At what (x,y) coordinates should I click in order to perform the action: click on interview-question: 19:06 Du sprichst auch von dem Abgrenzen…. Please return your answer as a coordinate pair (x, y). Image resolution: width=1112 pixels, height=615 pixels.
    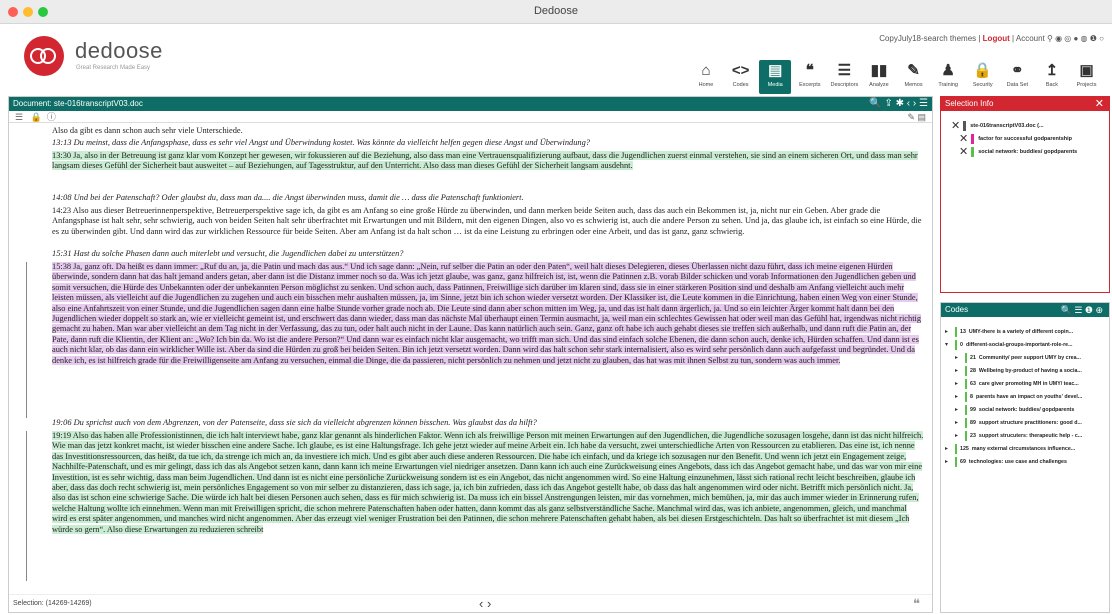
    Looking at the image, I should click on (488, 424).